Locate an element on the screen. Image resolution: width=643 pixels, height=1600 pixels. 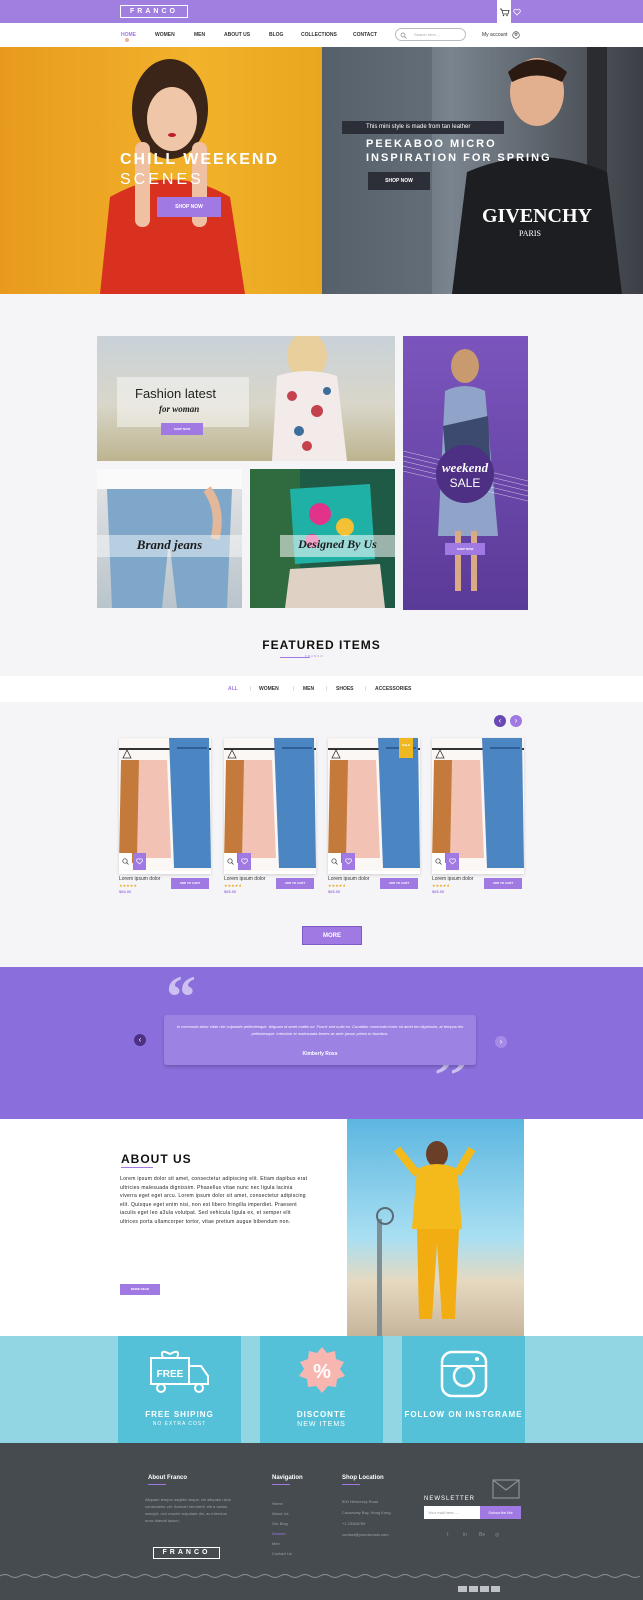
cart-button is located at coordinates (504, 11).